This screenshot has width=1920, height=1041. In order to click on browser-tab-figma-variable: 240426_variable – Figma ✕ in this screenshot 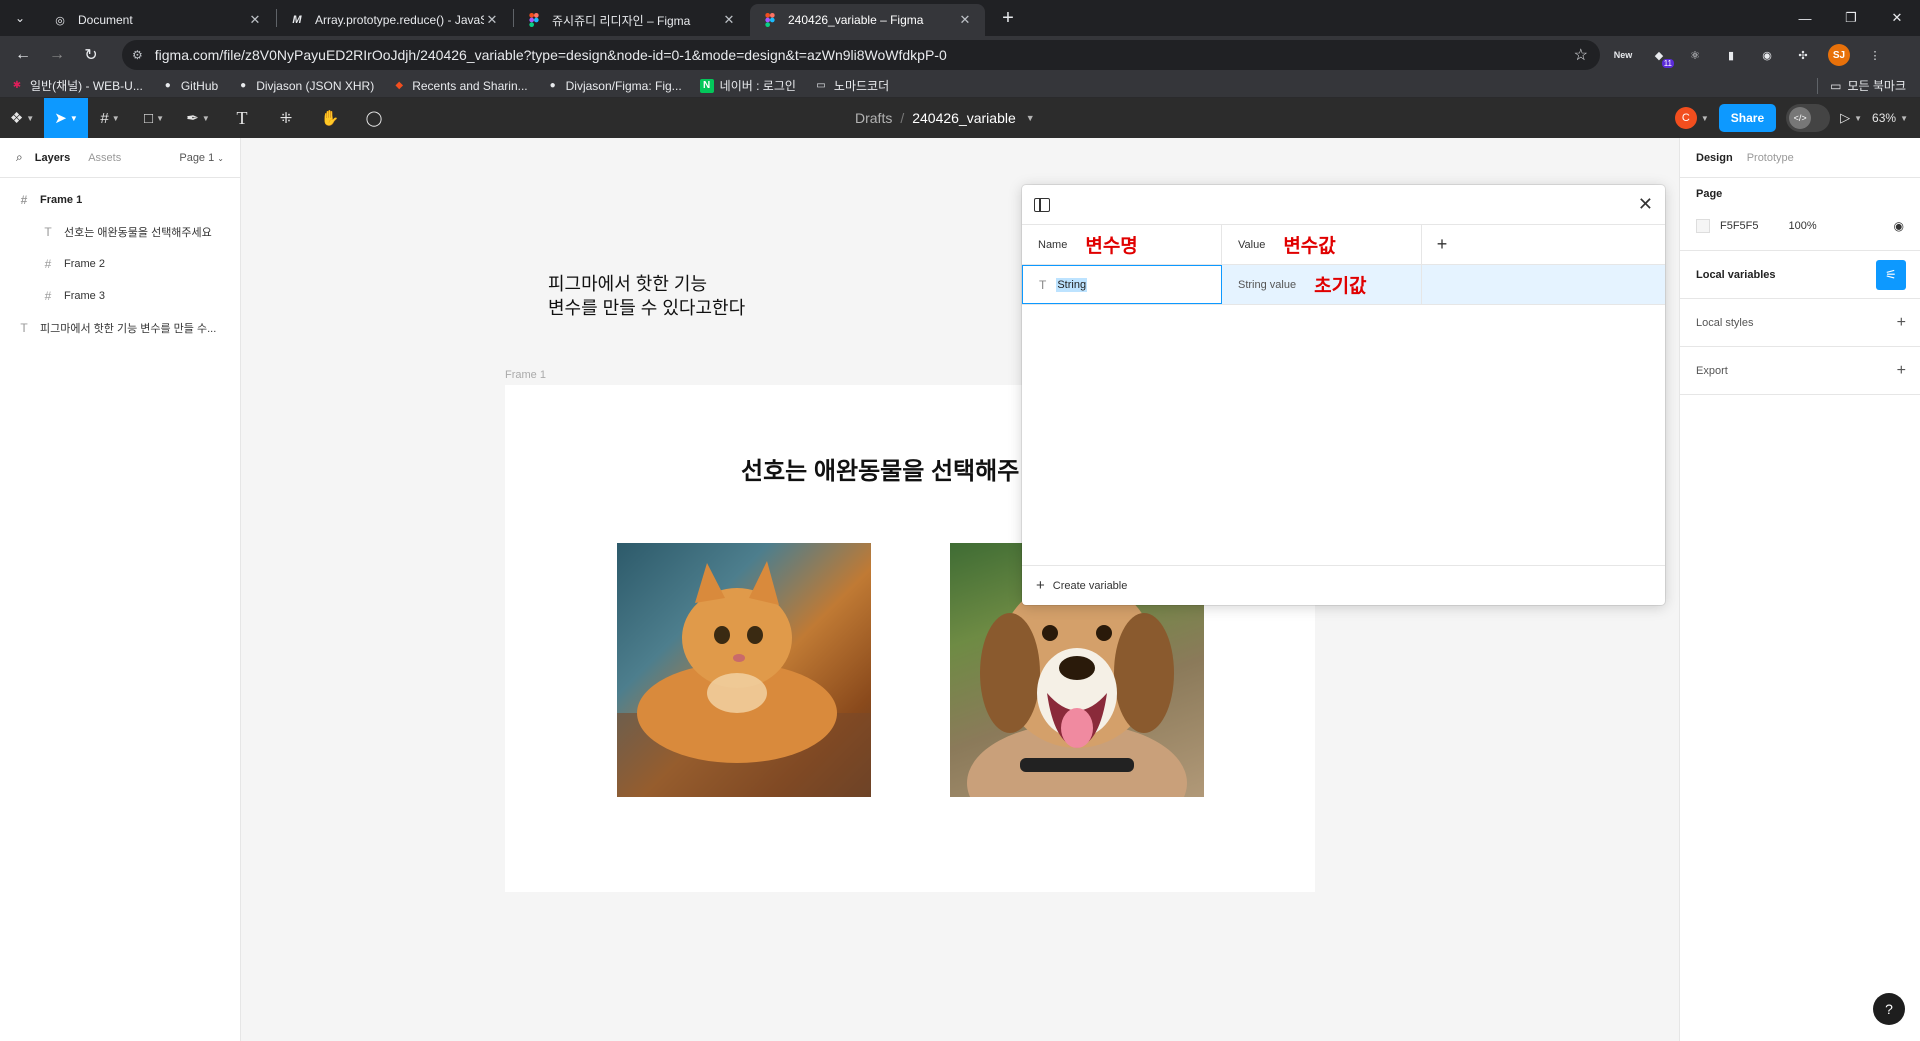, I will do `click(867, 20)`.